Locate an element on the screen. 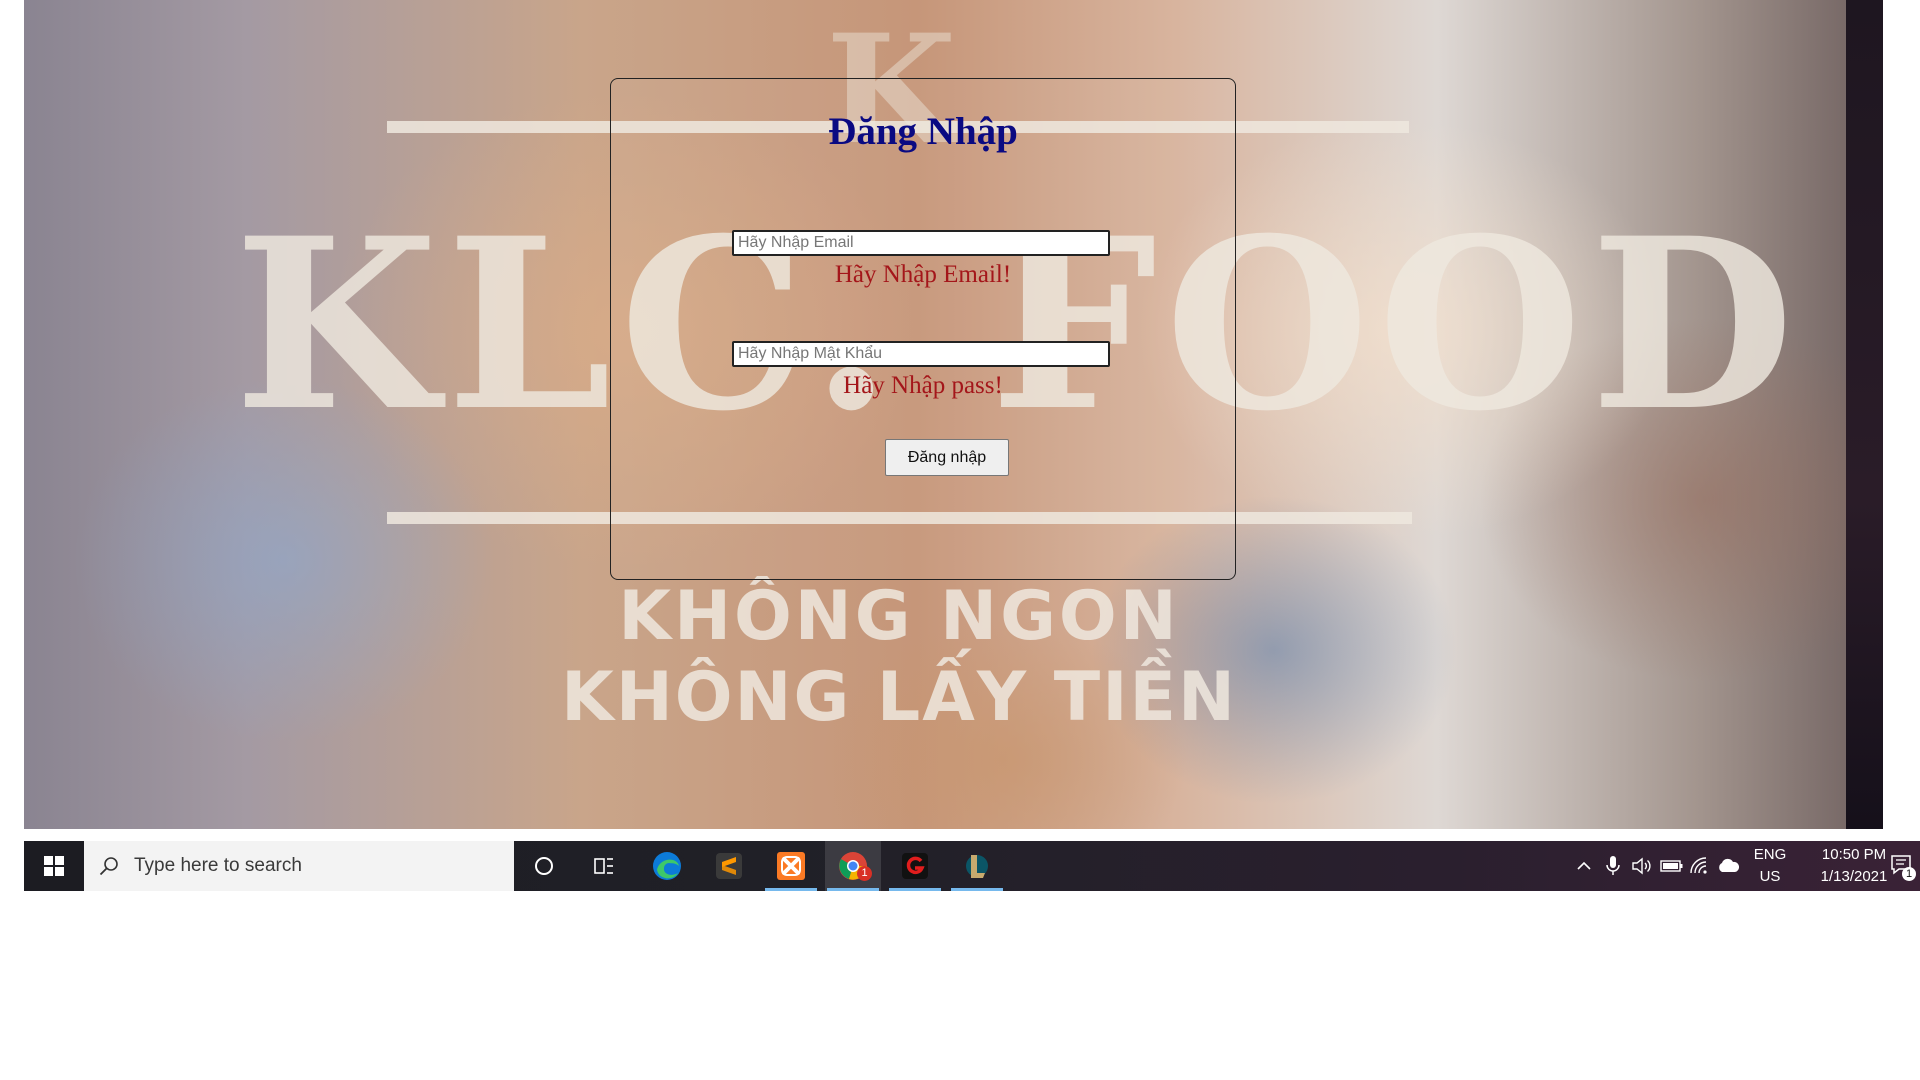 Image resolution: width=1920 pixels, height=1080 pixels. notification-count: 1 is located at coordinates (1909, 874).